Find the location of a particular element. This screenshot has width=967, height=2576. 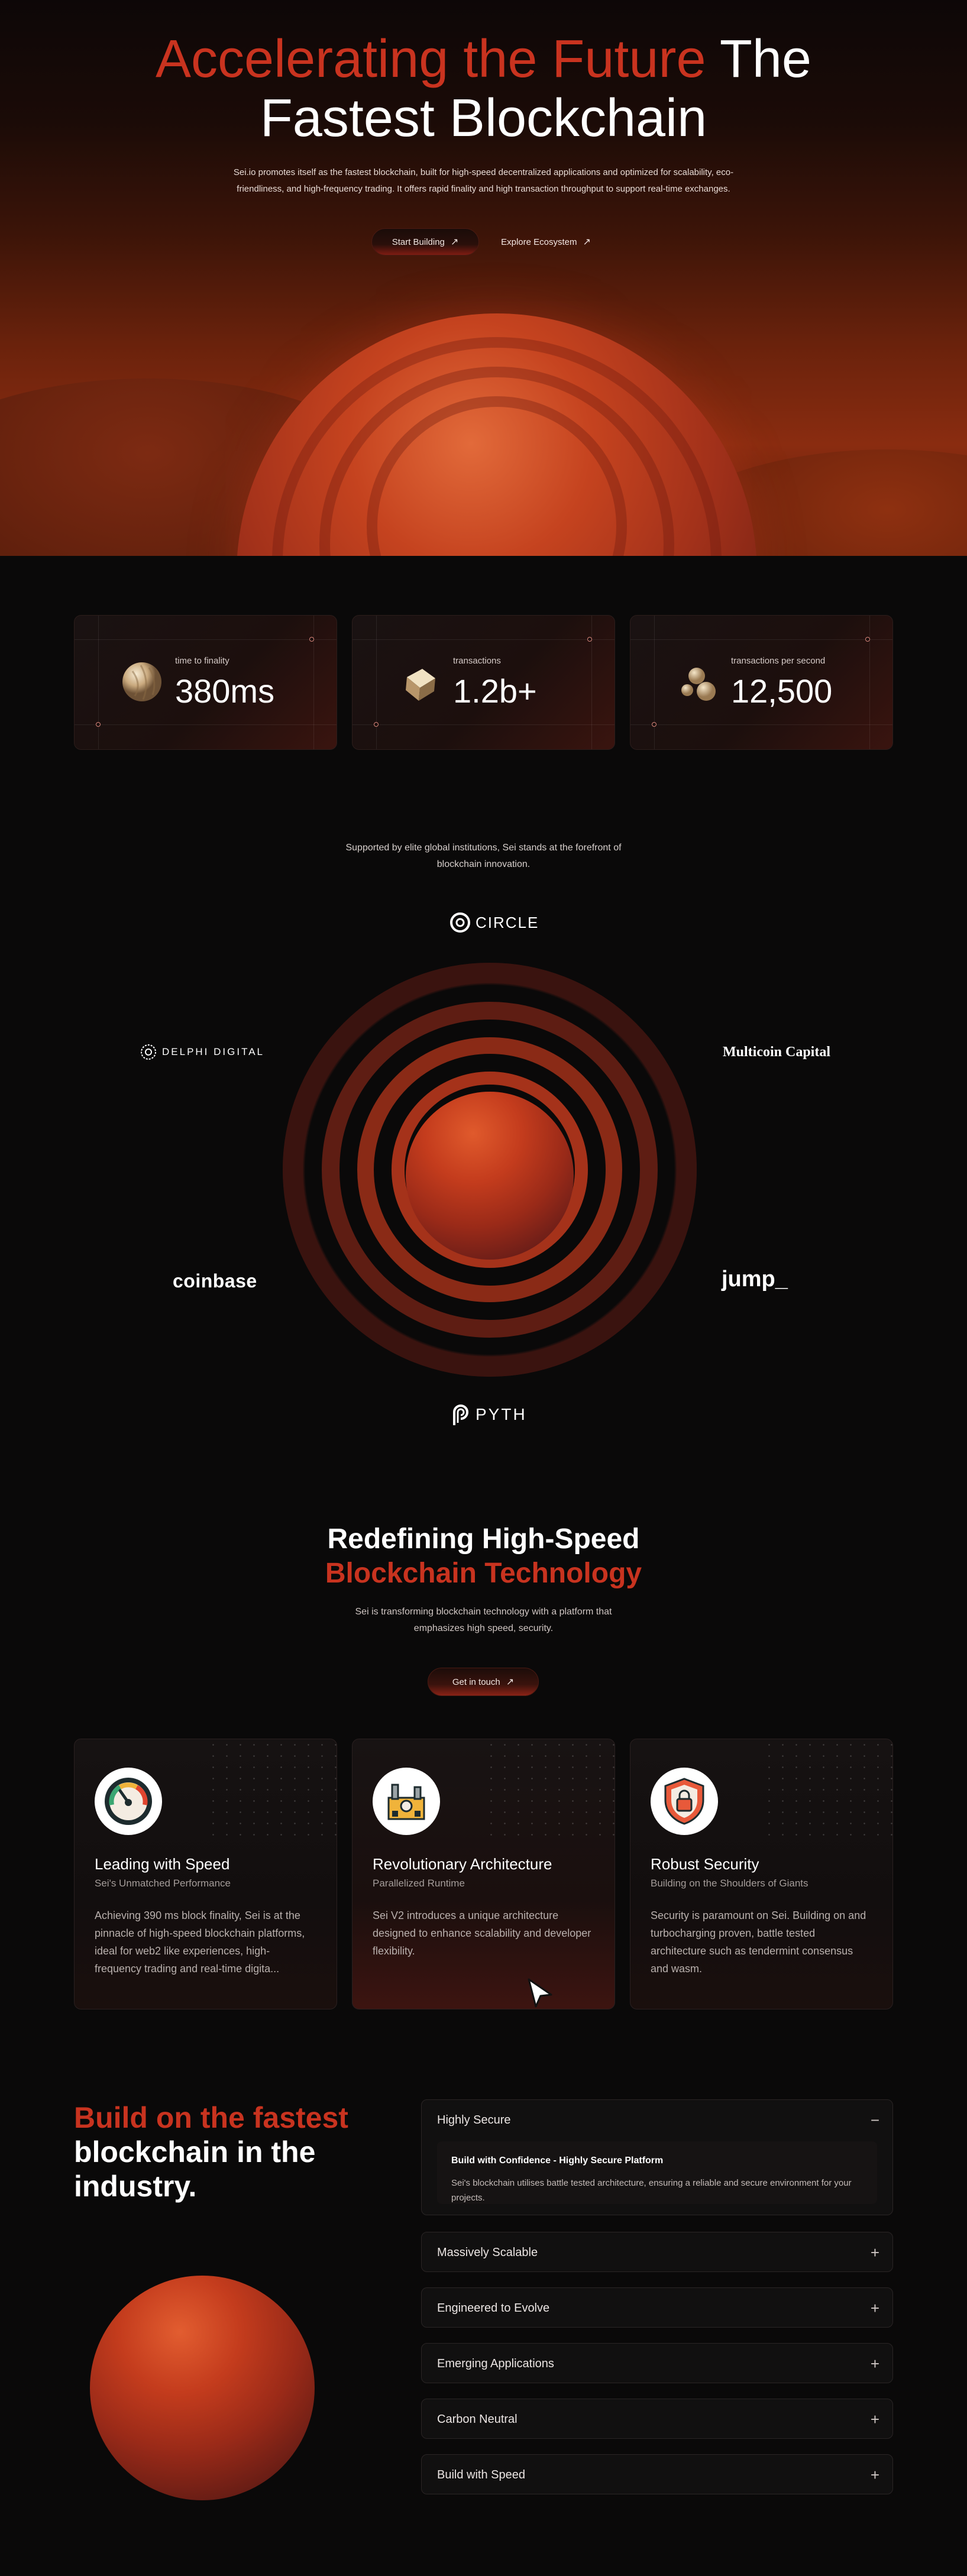

start-building-button: Start Building ↗ is located at coordinates (425, 242).